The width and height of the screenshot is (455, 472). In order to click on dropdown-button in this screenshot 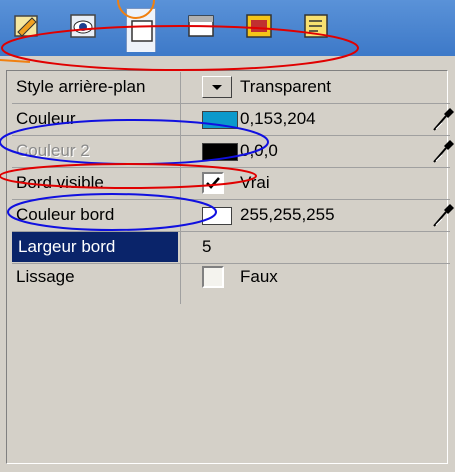, I will do `click(217, 87)`.